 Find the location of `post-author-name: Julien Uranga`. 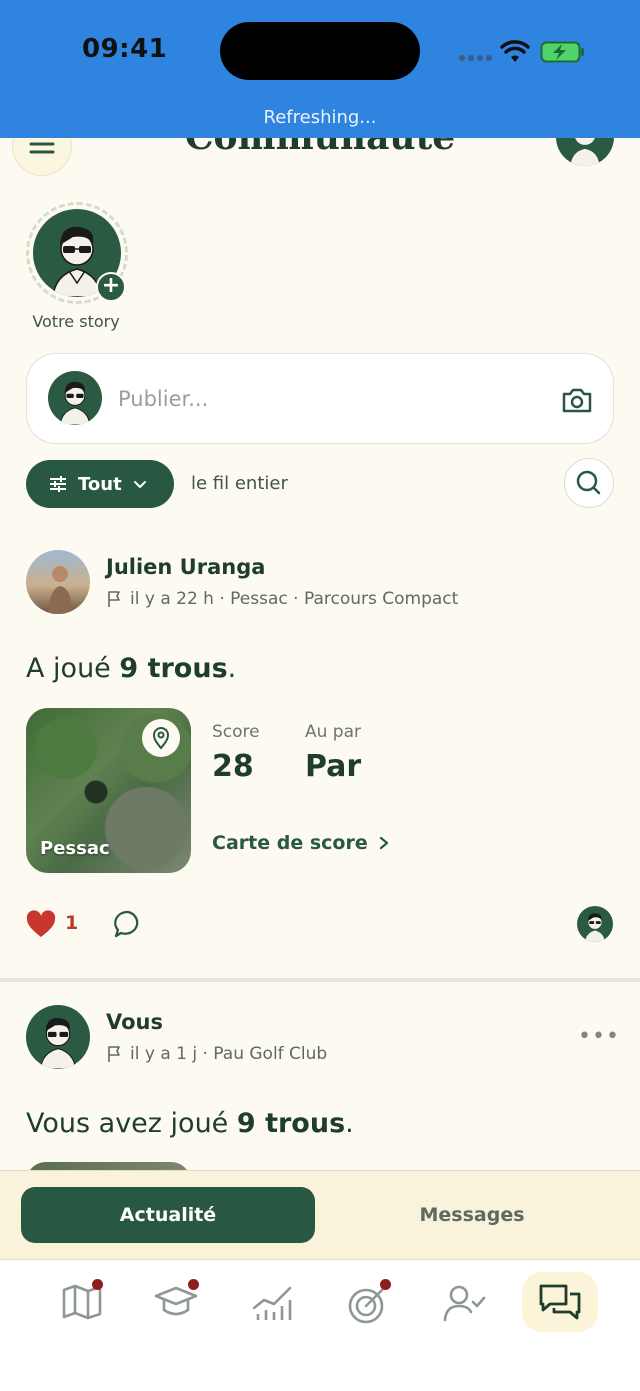

post-author-name: Julien Uranga is located at coordinates (185, 567).